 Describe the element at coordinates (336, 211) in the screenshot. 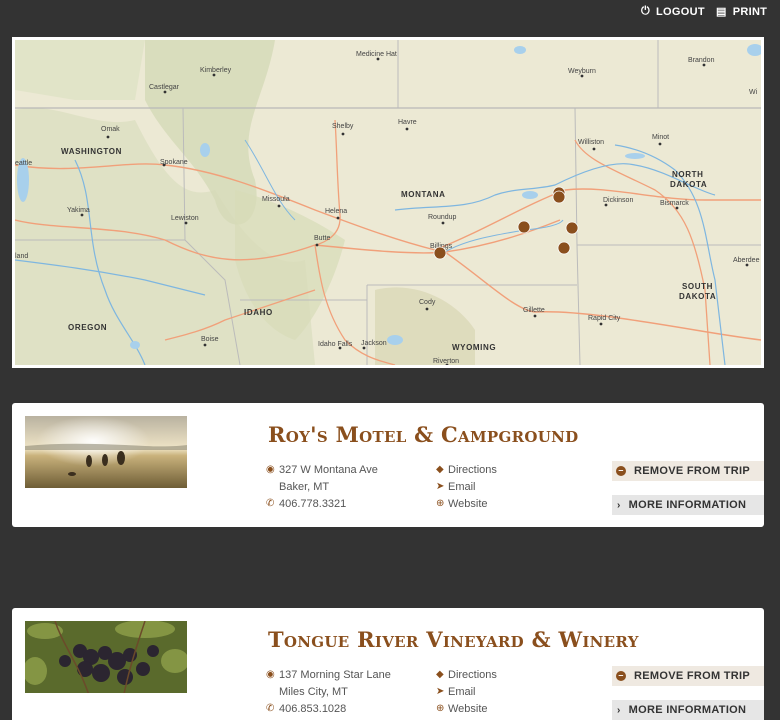

I see `map-label-helena: Helena` at that location.